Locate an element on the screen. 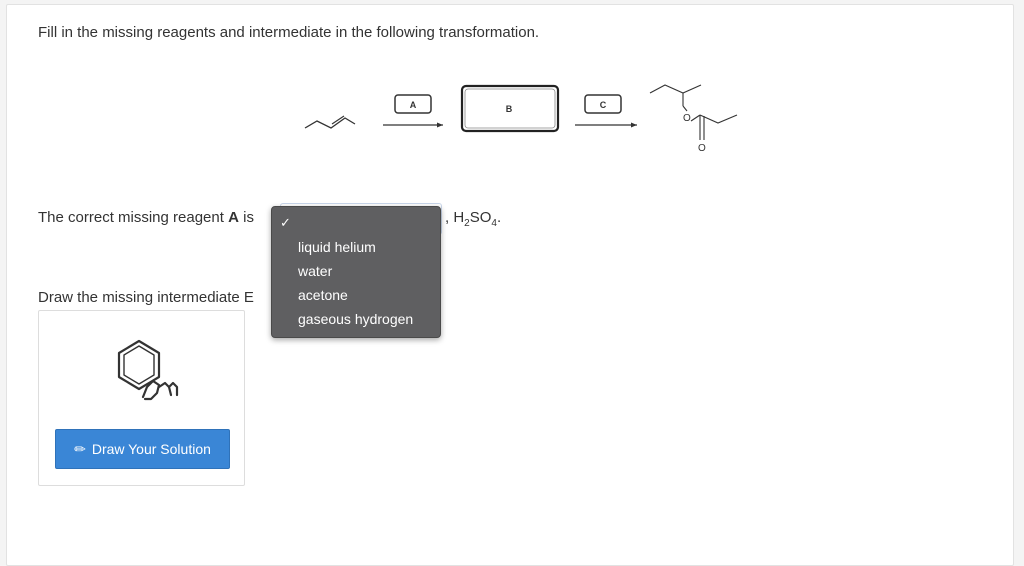 This screenshot has width=1024, height=566. reagent-a-suffix: , H2SO4. is located at coordinates (473, 219).